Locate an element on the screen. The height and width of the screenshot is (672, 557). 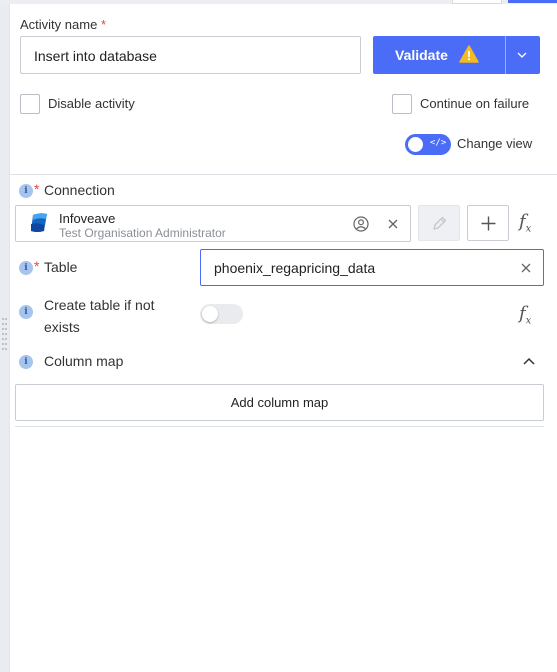
section-divider is located at coordinates (283, 174).